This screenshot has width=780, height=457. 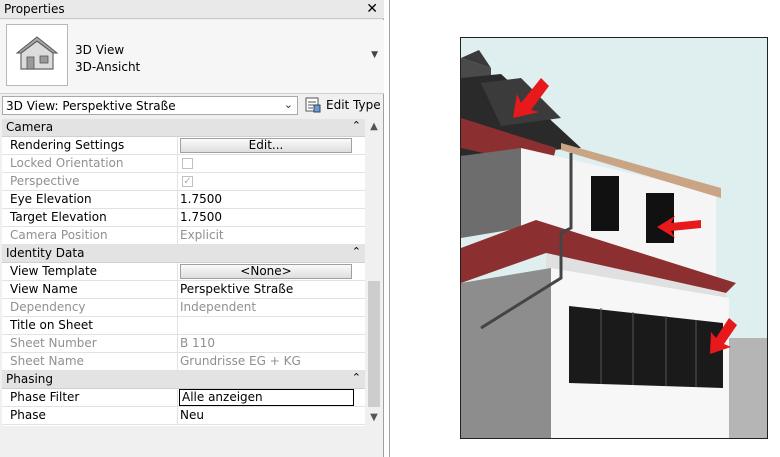 I want to click on prop-sheet-number: Sheet Number B 110, so click(x=183, y=344).